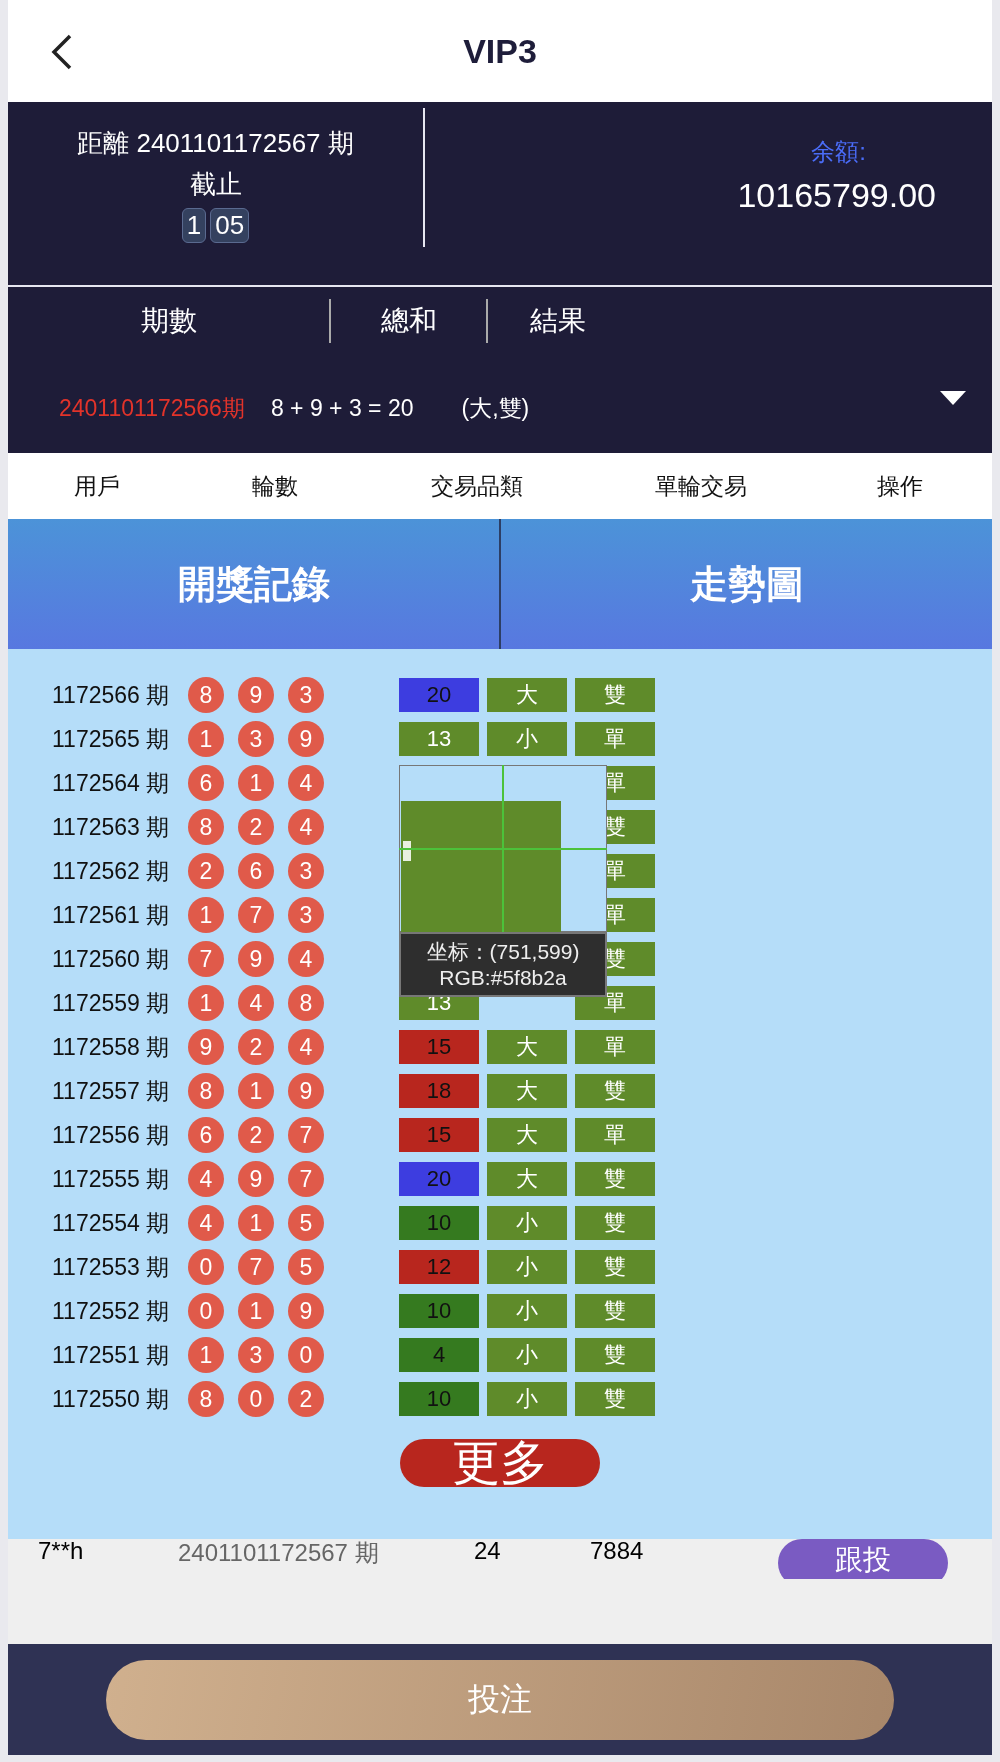  Describe the element at coordinates (253, 584) in the screenshot. I see `tab: 開獎記錄` at that location.